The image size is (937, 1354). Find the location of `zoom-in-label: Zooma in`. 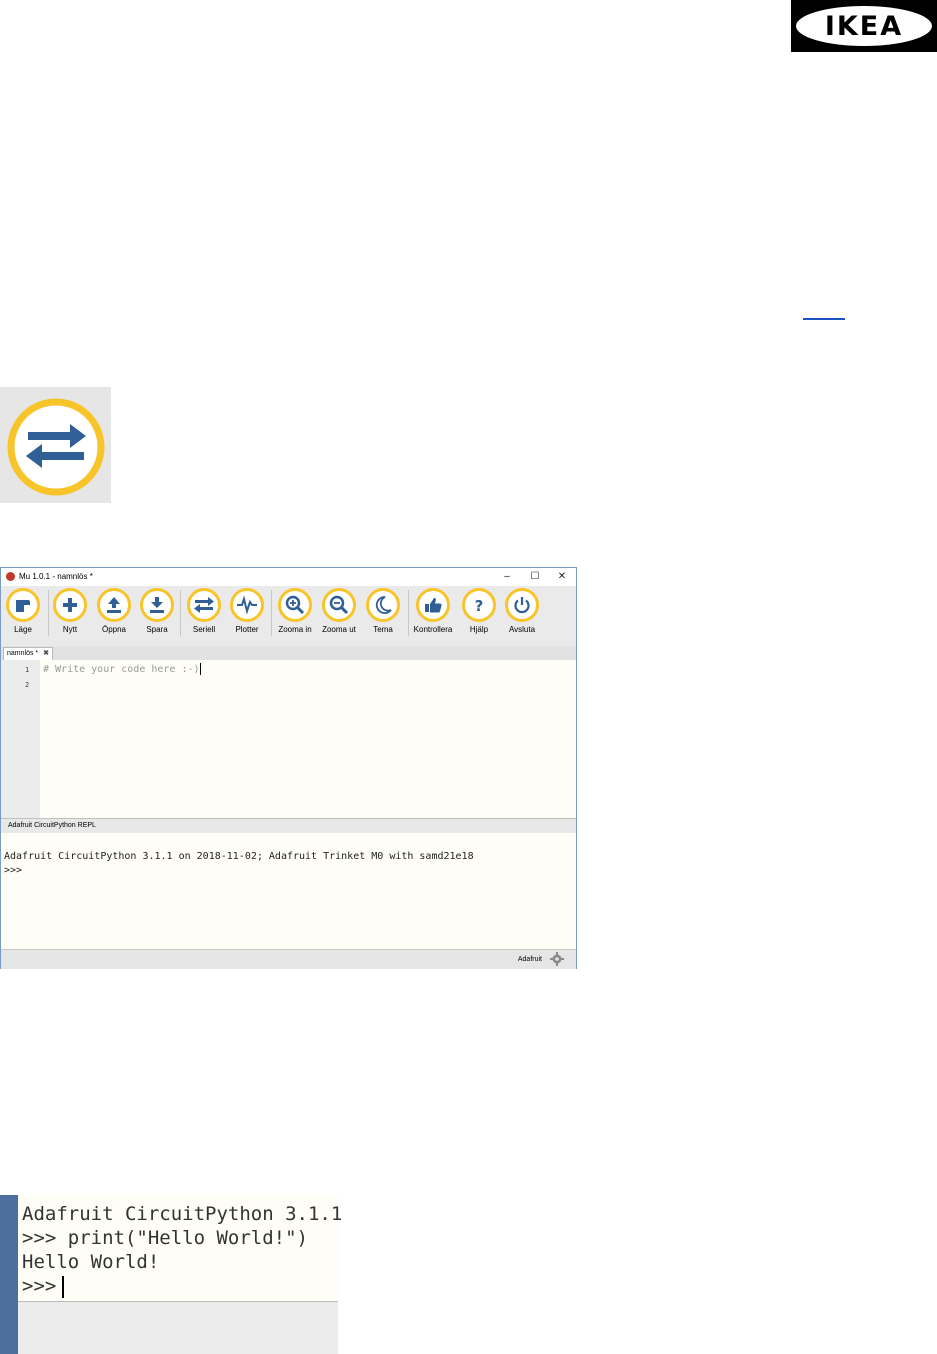

zoom-in-label: Zooma in is located at coordinates (295, 629).